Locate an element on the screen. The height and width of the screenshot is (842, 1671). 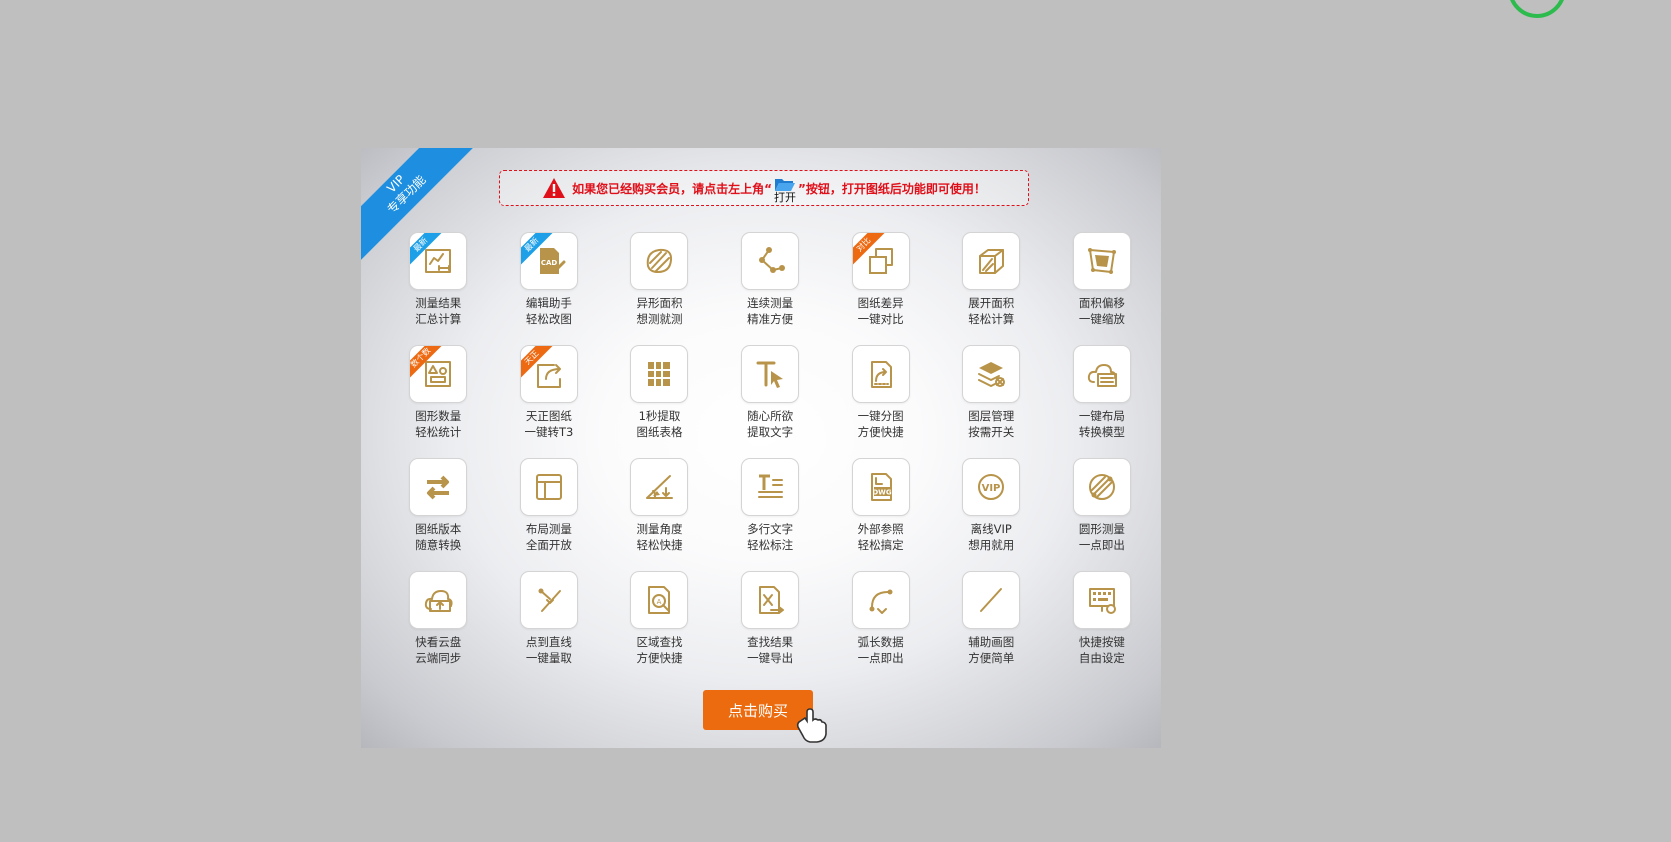
angle-measure-icon is located at coordinates (660, 487).